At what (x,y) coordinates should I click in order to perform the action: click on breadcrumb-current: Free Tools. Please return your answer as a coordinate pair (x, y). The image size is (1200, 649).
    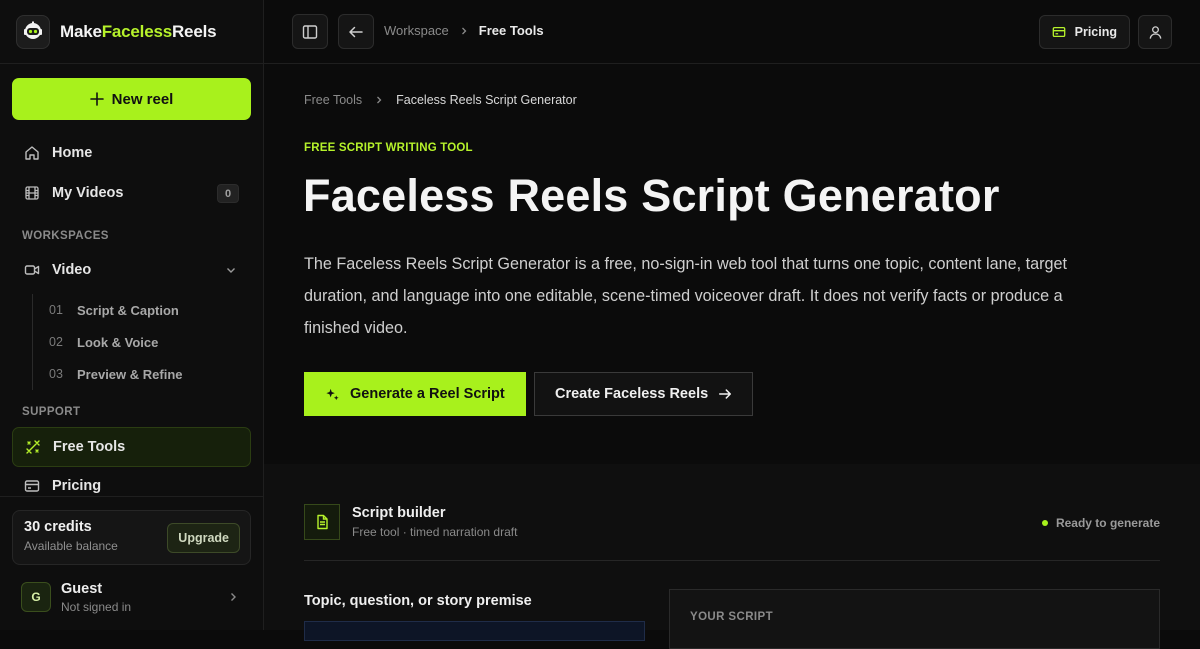
    Looking at the image, I should click on (511, 30).